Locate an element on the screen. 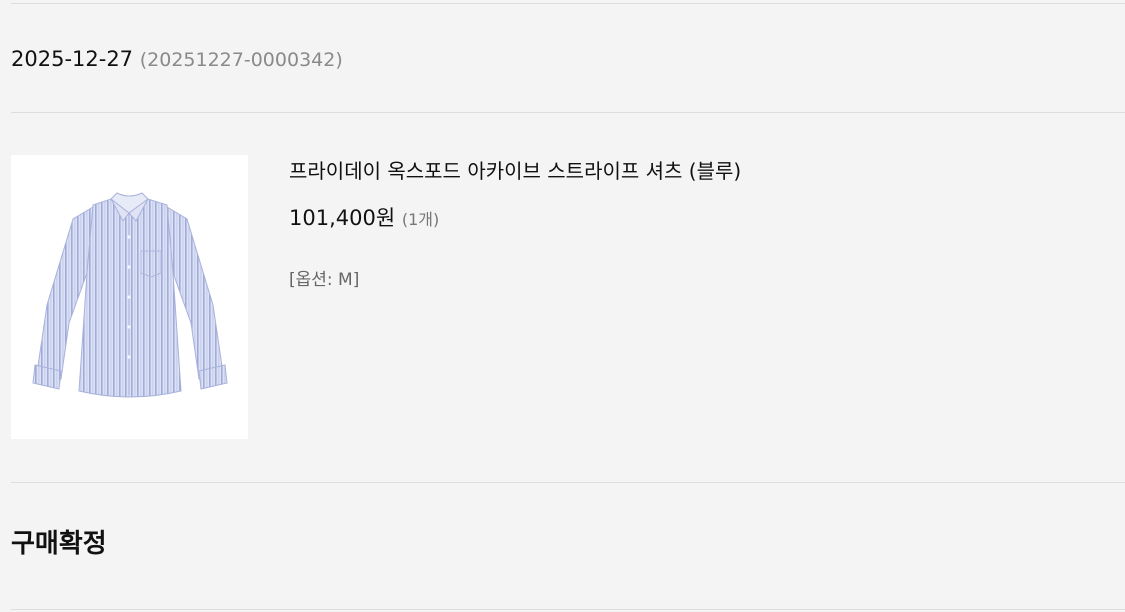 This screenshot has height=612, width=1125. order-header: 2025-12-27 (20251227-0000342) is located at coordinates (177, 59).